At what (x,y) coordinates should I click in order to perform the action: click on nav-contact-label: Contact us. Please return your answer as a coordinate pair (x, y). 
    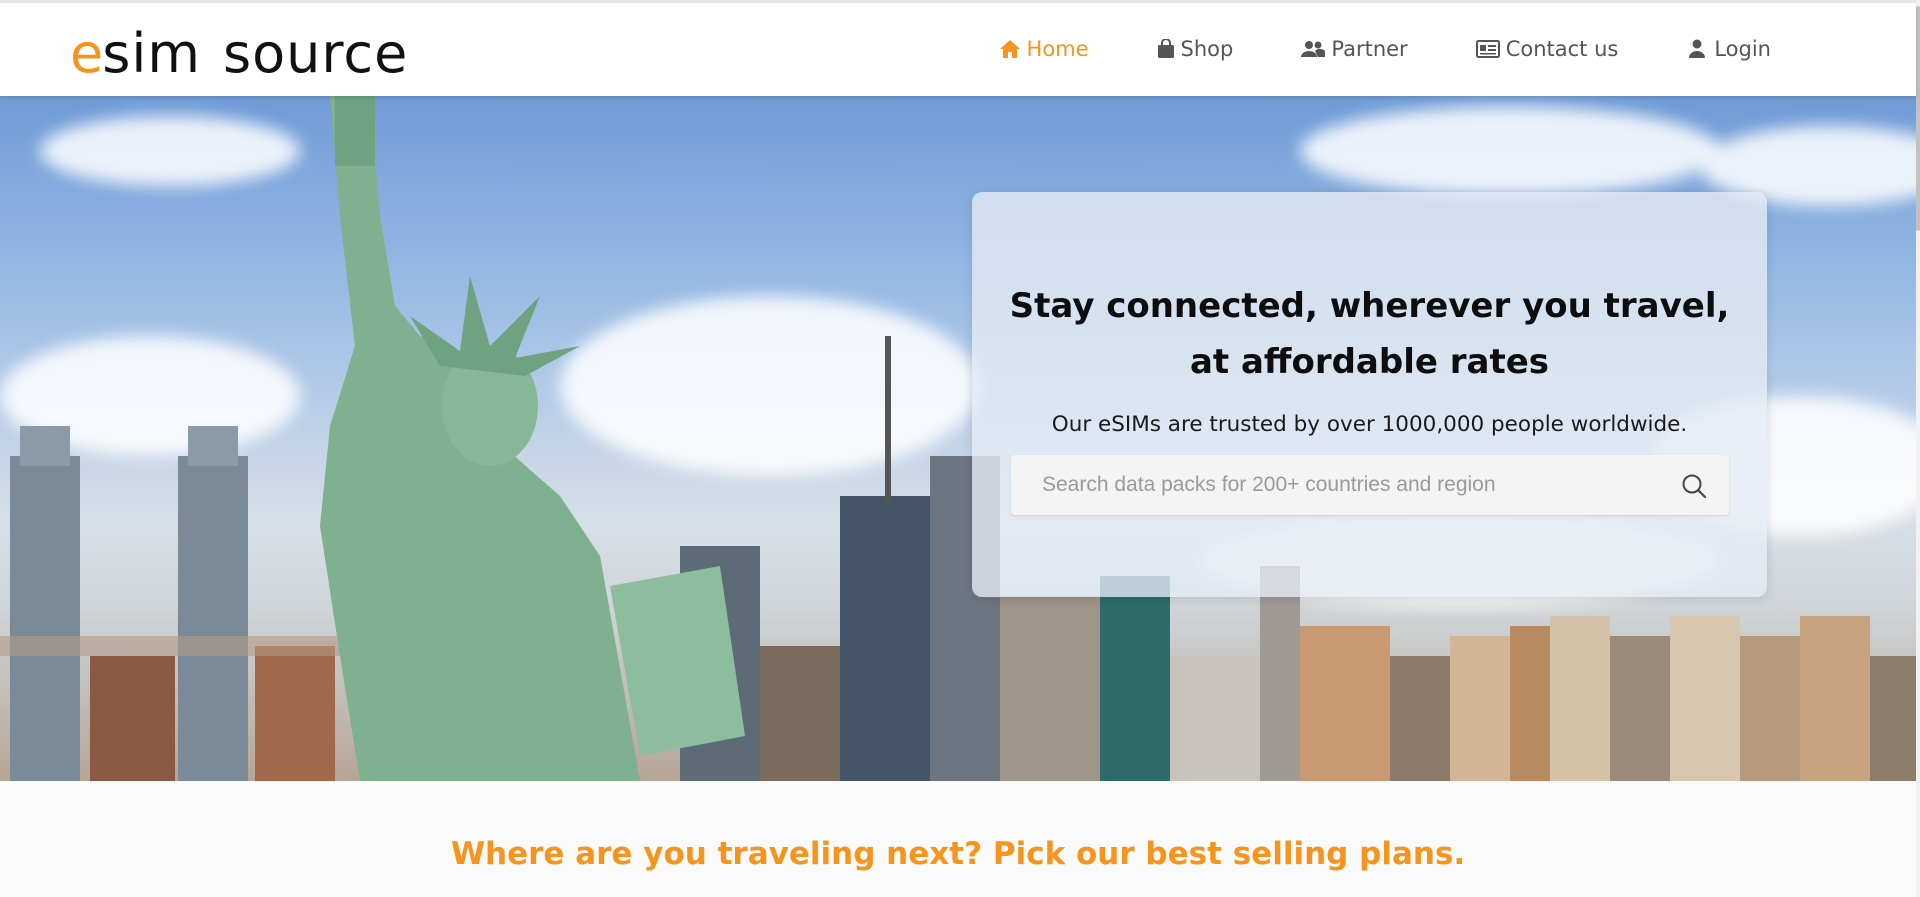
    Looking at the image, I should click on (1562, 49).